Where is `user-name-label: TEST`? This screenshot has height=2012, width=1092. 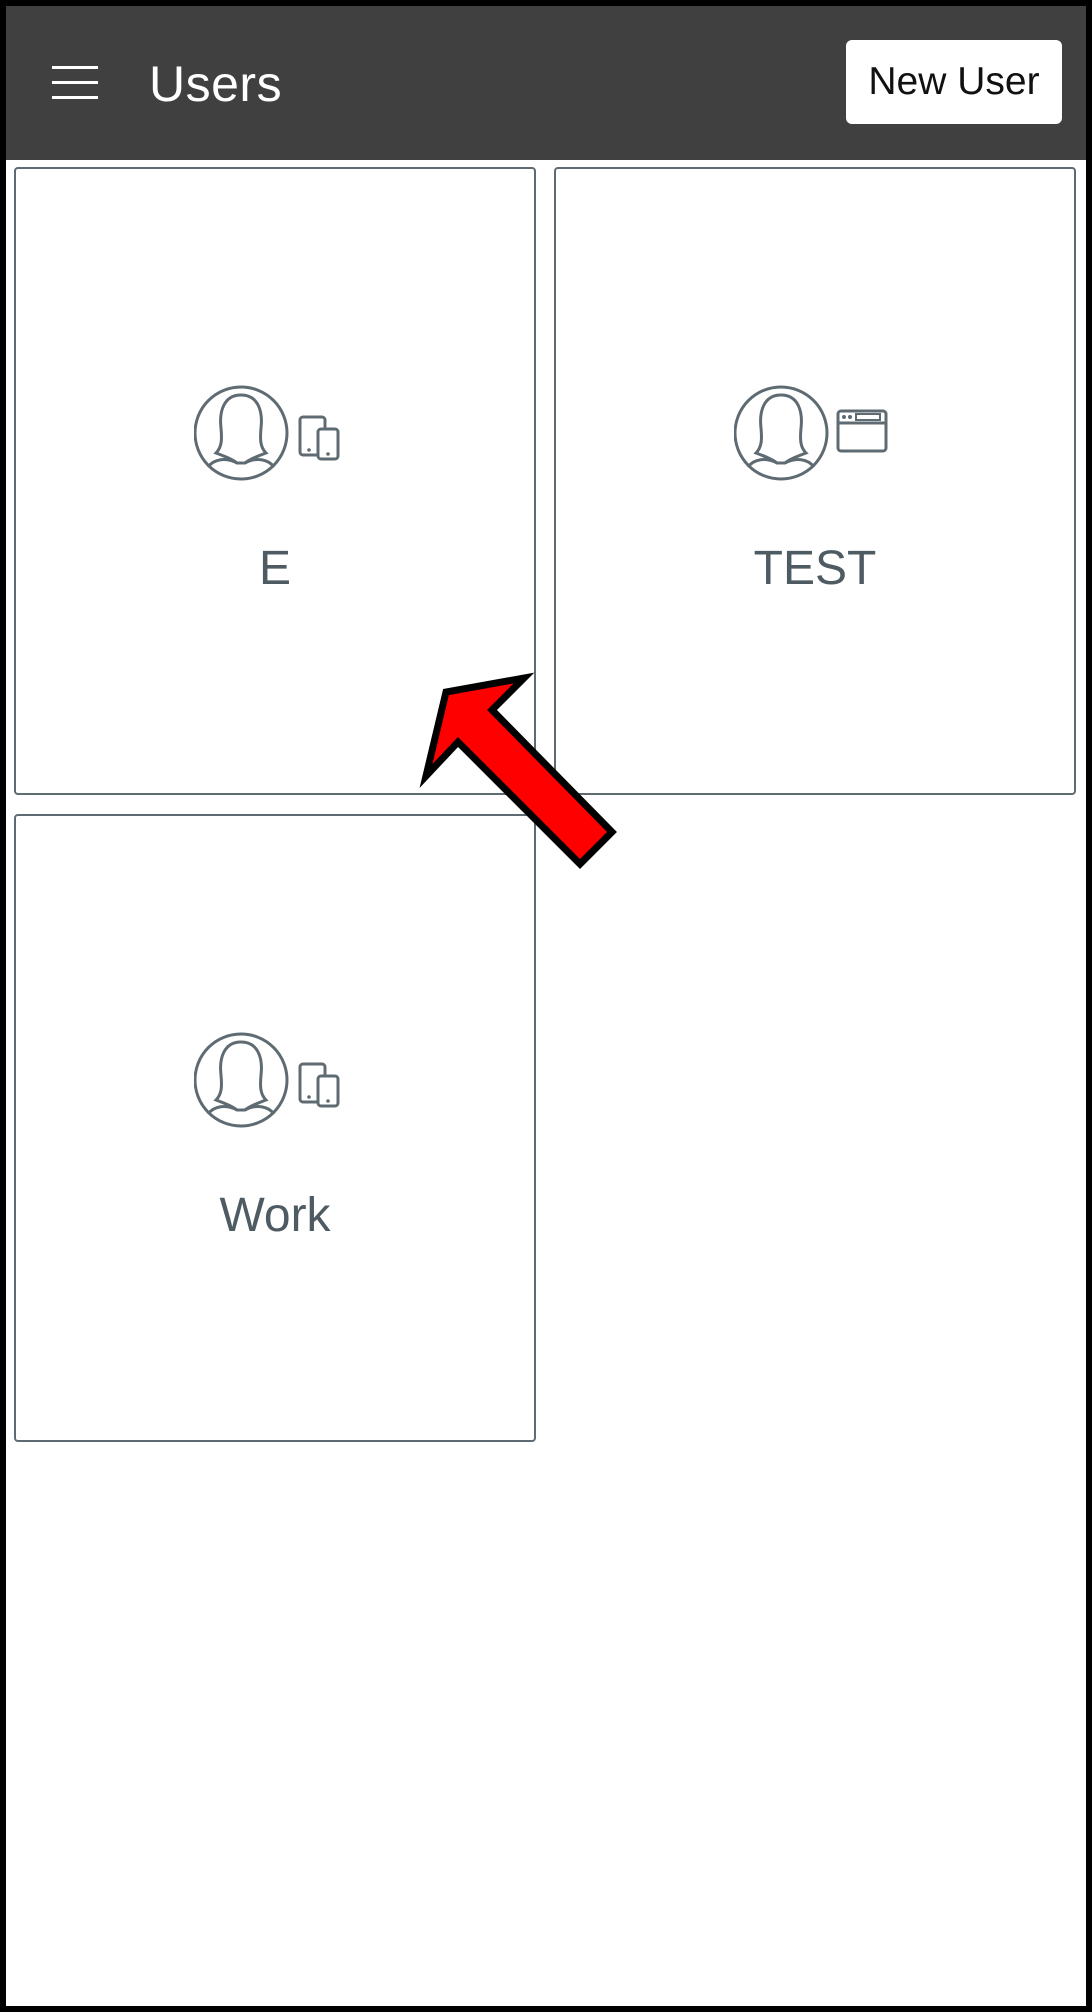
user-name-label: TEST is located at coordinates (815, 568).